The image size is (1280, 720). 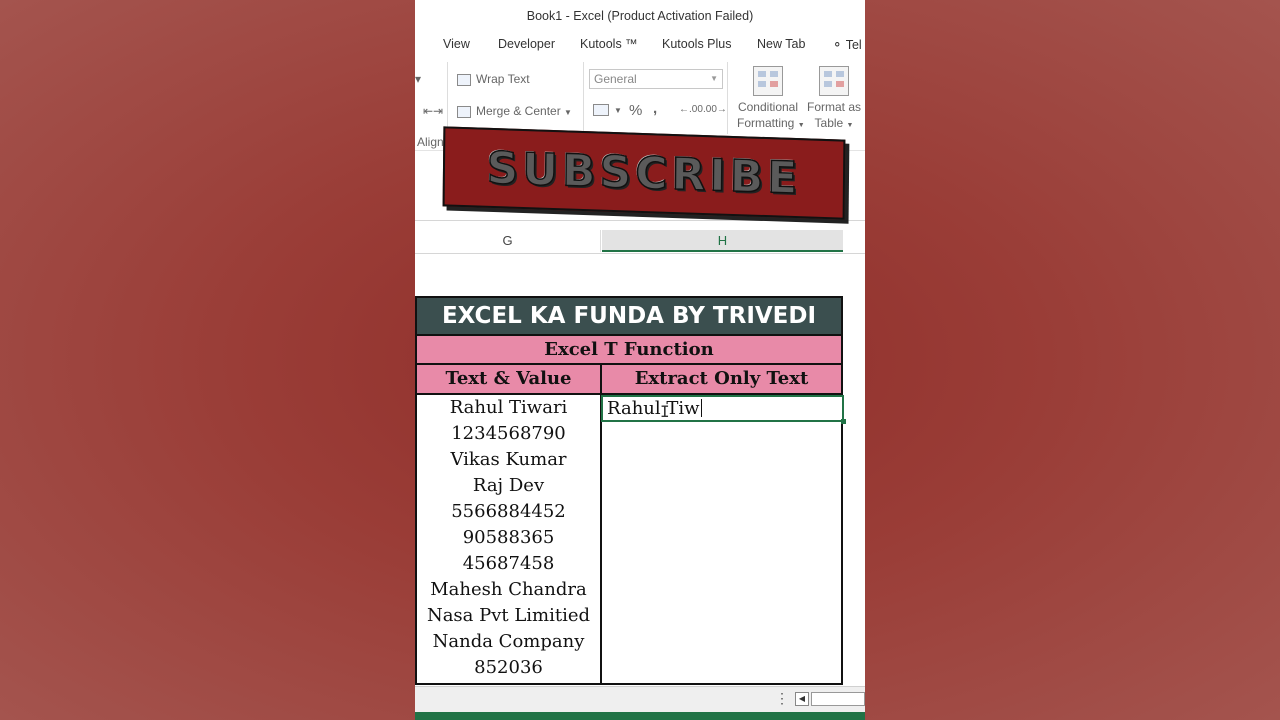 What do you see at coordinates (518, 111) in the screenshot?
I see `merge-center-label: Merge & Center` at bounding box center [518, 111].